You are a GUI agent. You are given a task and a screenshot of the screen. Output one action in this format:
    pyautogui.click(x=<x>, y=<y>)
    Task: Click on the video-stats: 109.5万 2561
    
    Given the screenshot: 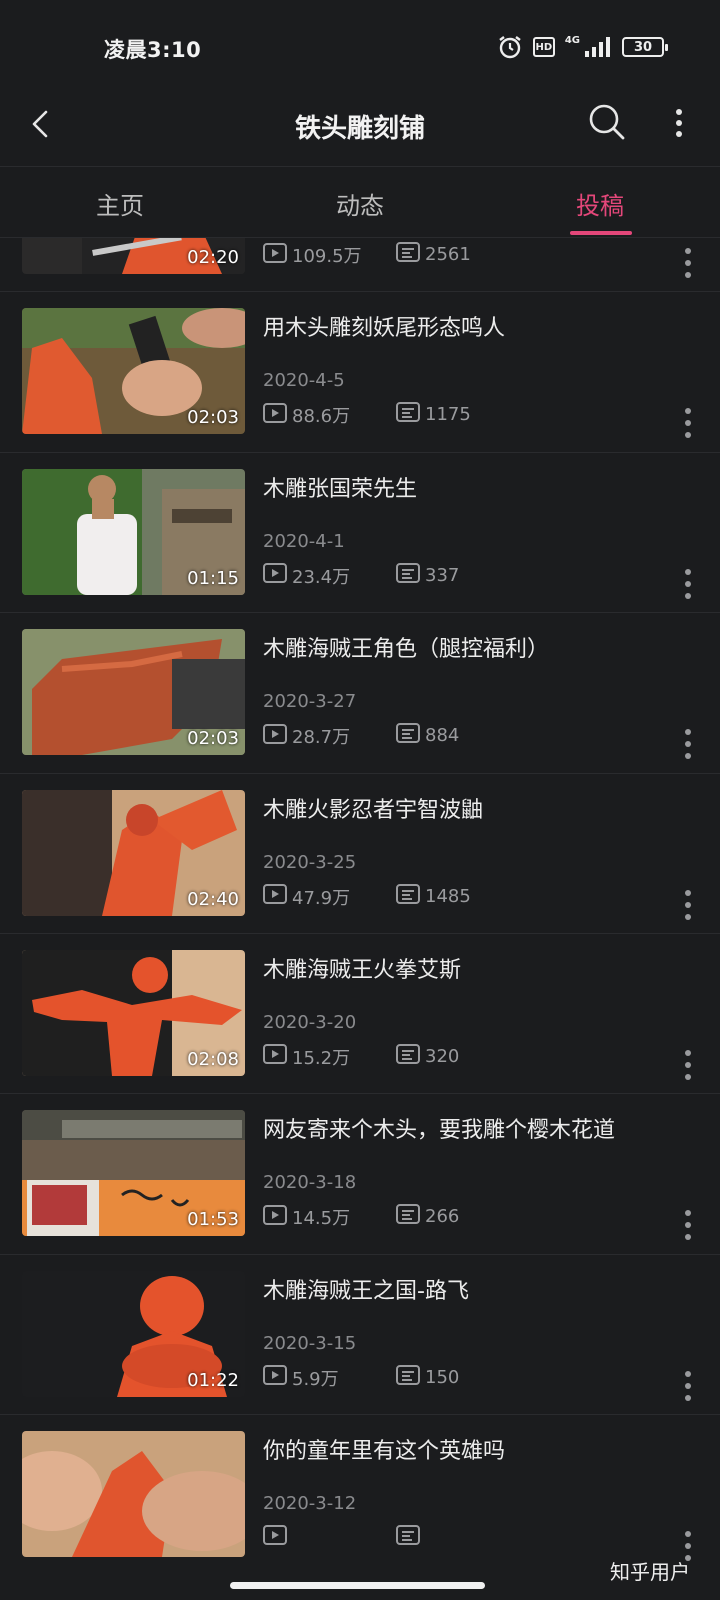 What is the action you would take?
    pyautogui.click(x=463, y=255)
    